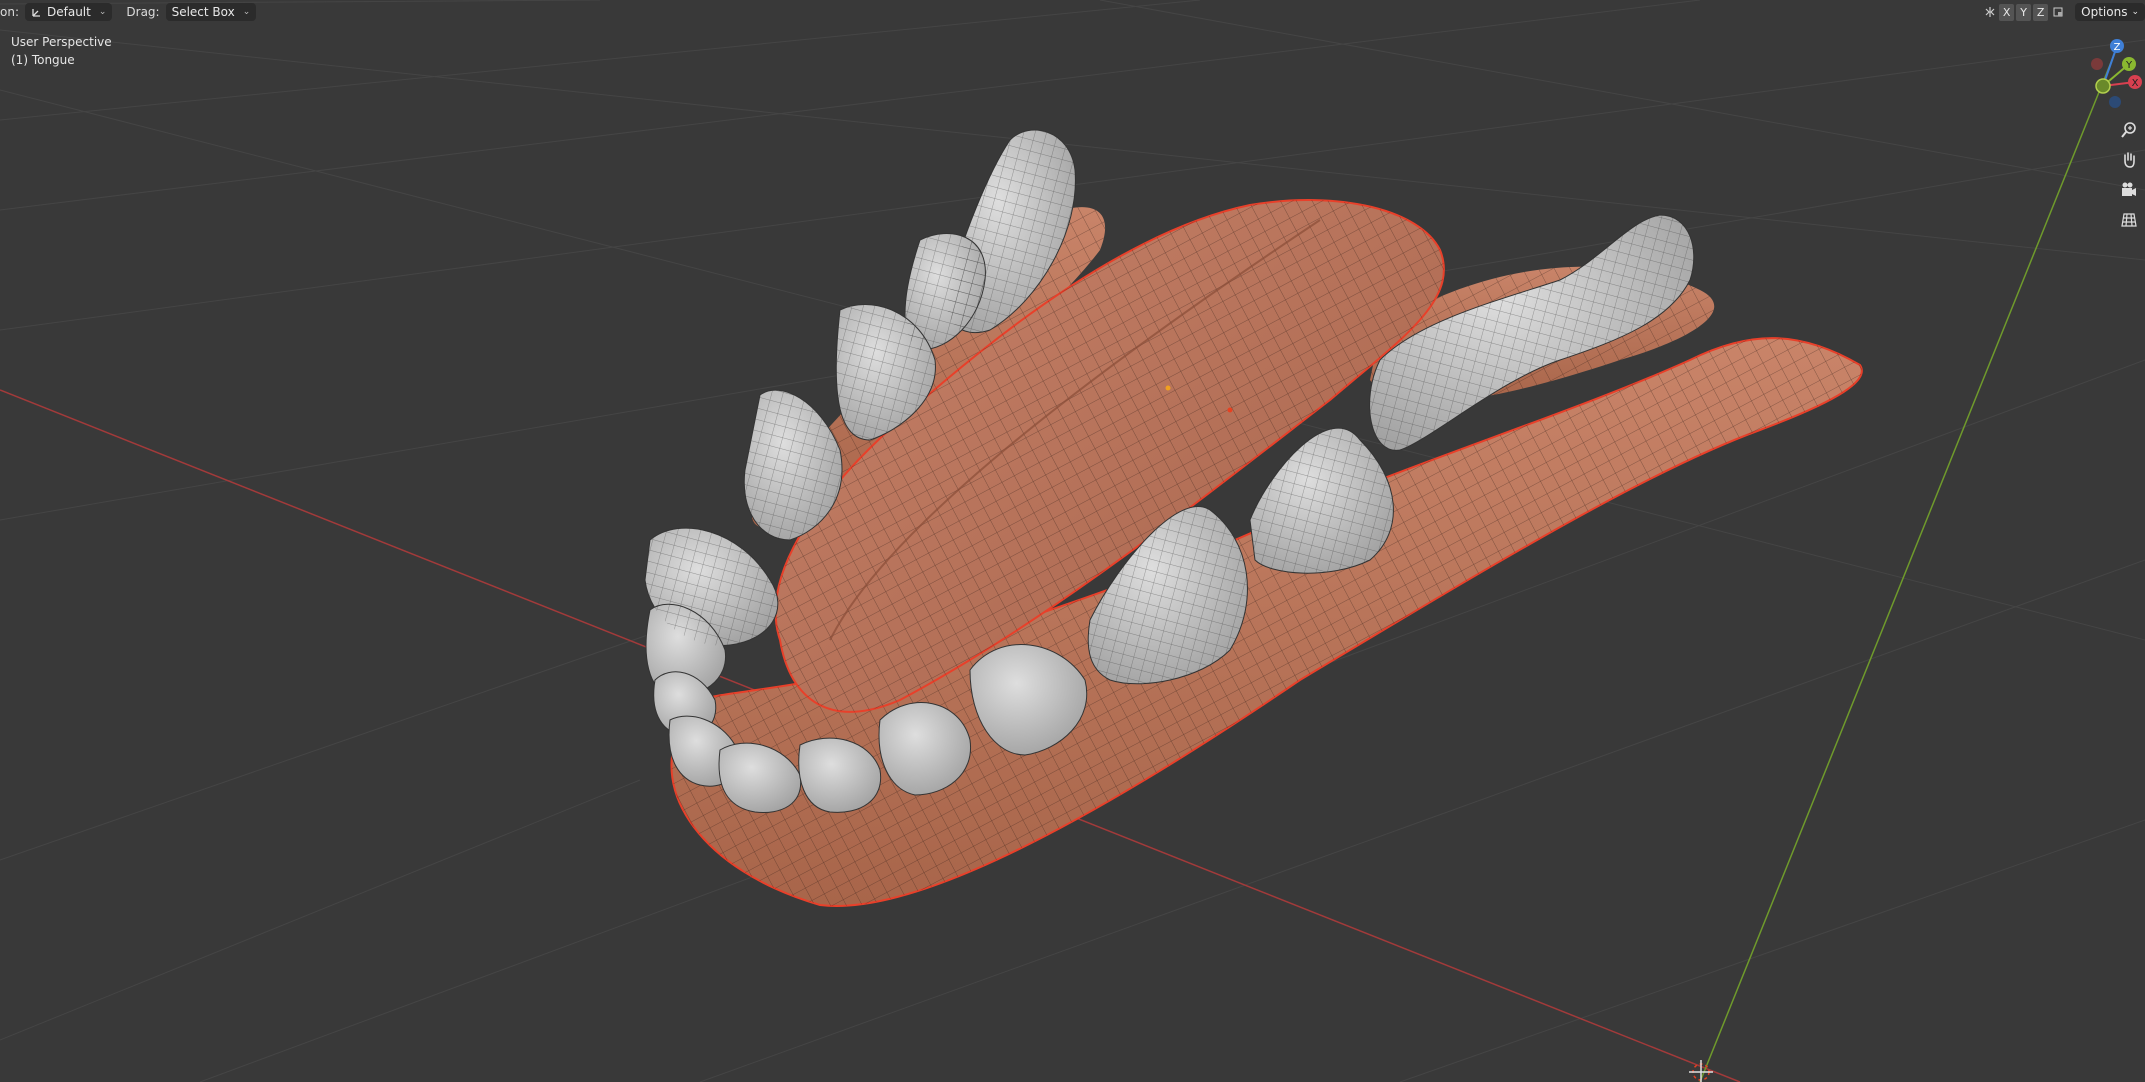 The height and width of the screenshot is (1082, 2145). What do you see at coordinates (2129, 190) in the screenshot?
I see `camera-icon` at bounding box center [2129, 190].